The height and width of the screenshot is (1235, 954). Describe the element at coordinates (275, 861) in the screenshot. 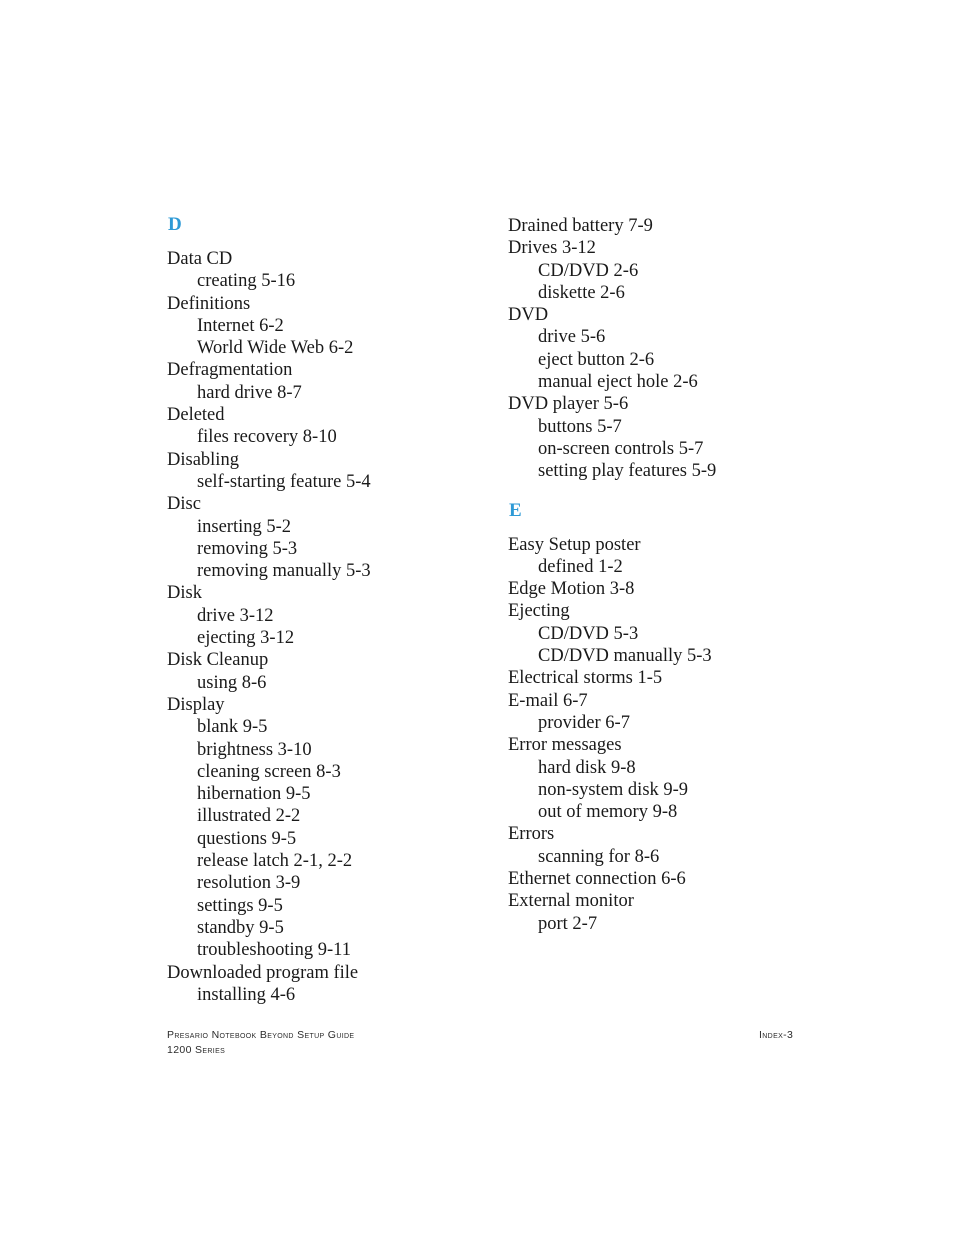

I see `index-subentry: release latch 2-1, 2-2` at that location.